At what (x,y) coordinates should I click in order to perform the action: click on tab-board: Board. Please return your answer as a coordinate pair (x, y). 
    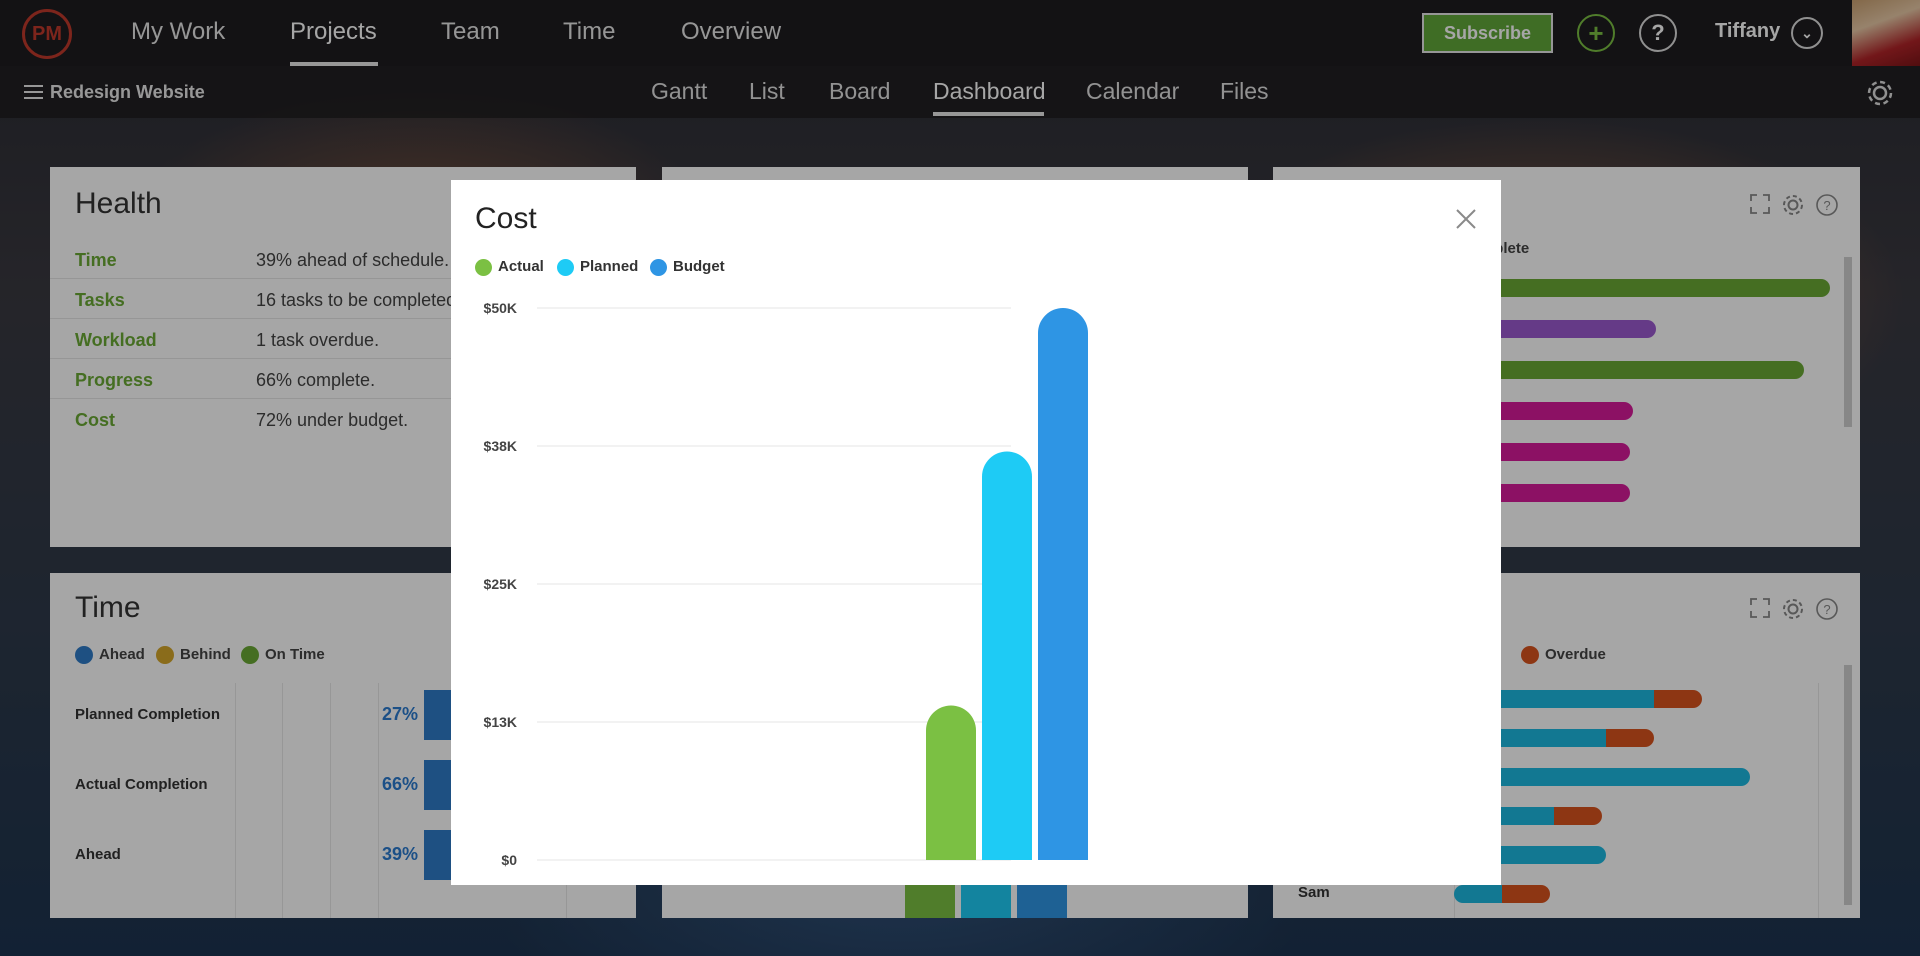
    Looking at the image, I should click on (859, 91).